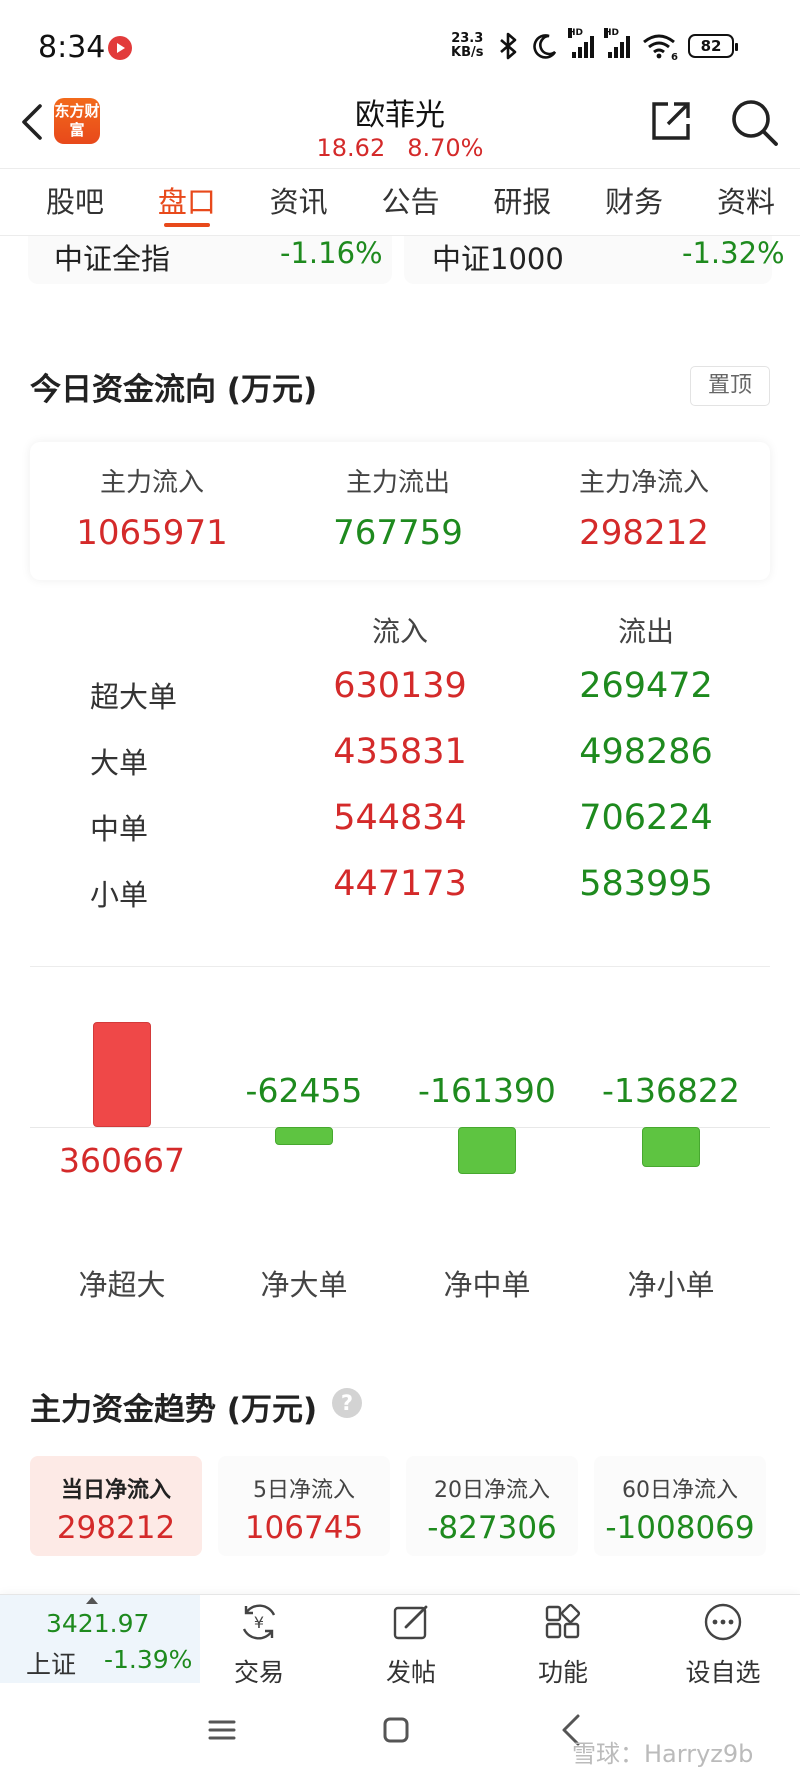  Describe the element at coordinates (643, 483) in the screenshot. I see `summary-label: 主力净流入` at that location.